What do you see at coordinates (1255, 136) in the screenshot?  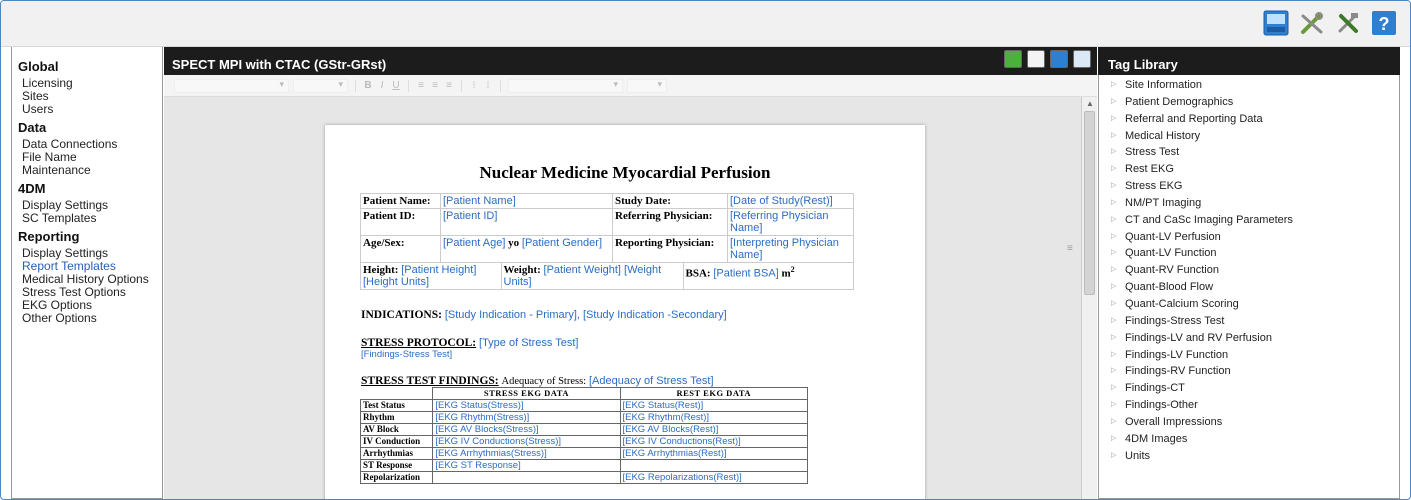 I see `tag-library-item: ▷ Medical History` at bounding box center [1255, 136].